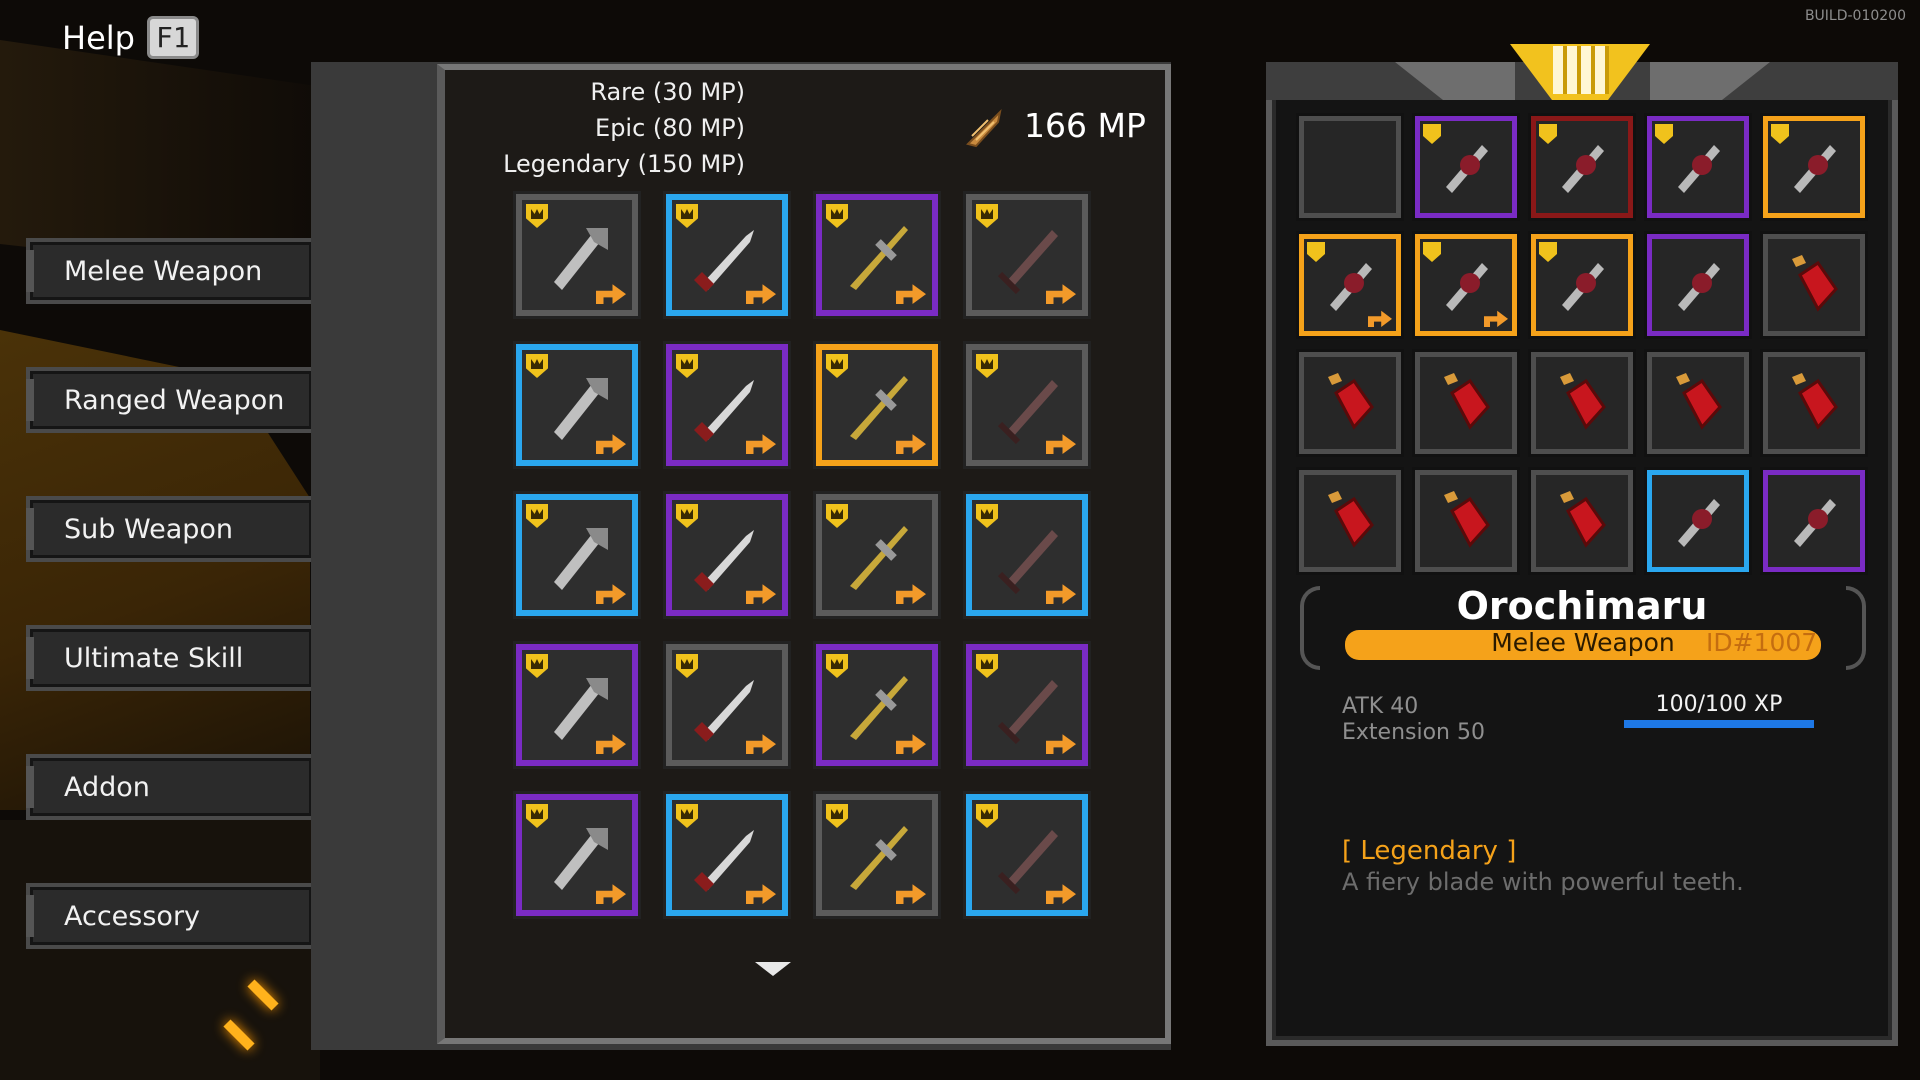 The image size is (1920, 1080). I want to click on xp-label: 100/100 XP, so click(1719, 704).